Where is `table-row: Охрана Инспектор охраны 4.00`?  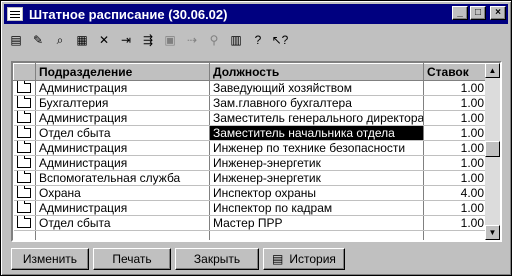
table-row: Охрана Инспектор охраны 4.00 is located at coordinates (250, 193).